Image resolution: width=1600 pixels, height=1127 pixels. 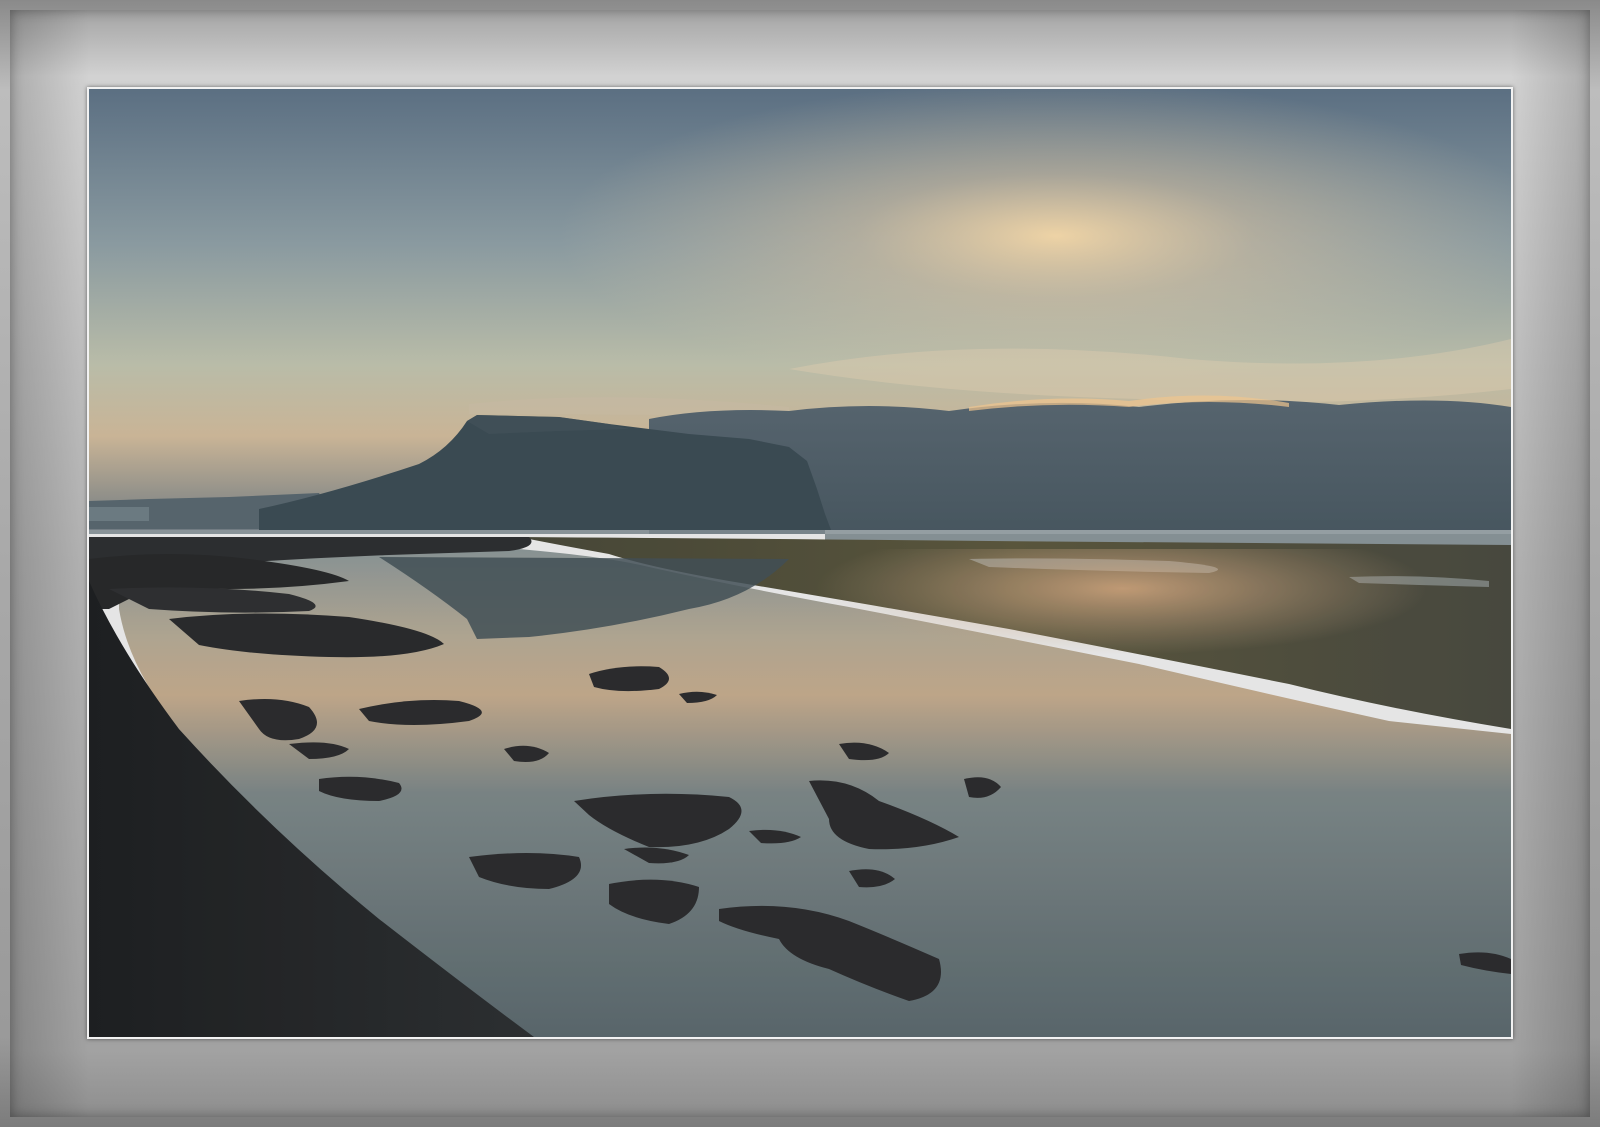 I want to click on horizon-line, so click(x=800, y=532).